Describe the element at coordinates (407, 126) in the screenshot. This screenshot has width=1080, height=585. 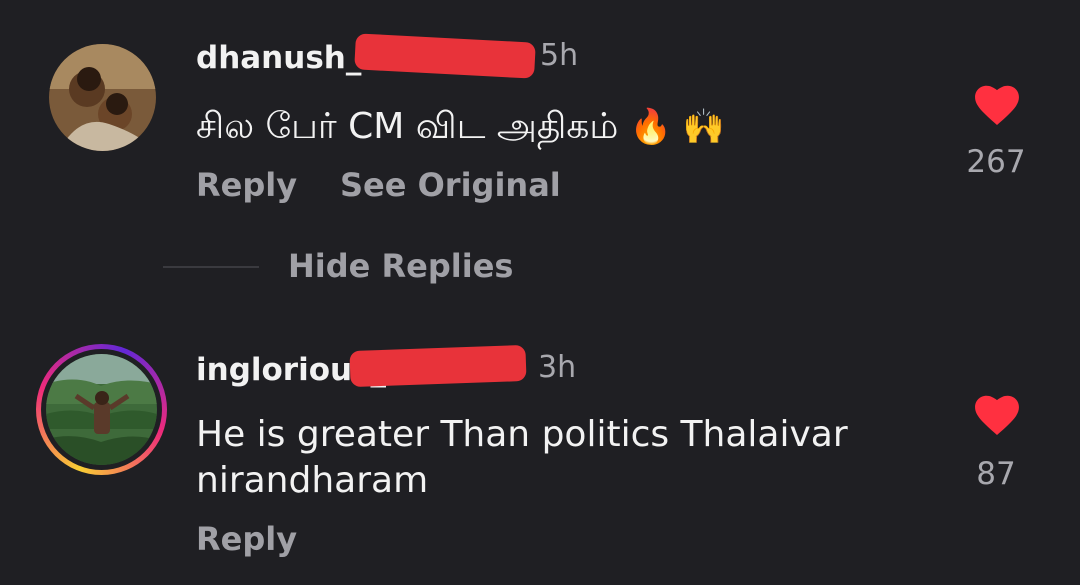
I see `comment-body: சில பேர் CM விட அதிகம்` at that location.